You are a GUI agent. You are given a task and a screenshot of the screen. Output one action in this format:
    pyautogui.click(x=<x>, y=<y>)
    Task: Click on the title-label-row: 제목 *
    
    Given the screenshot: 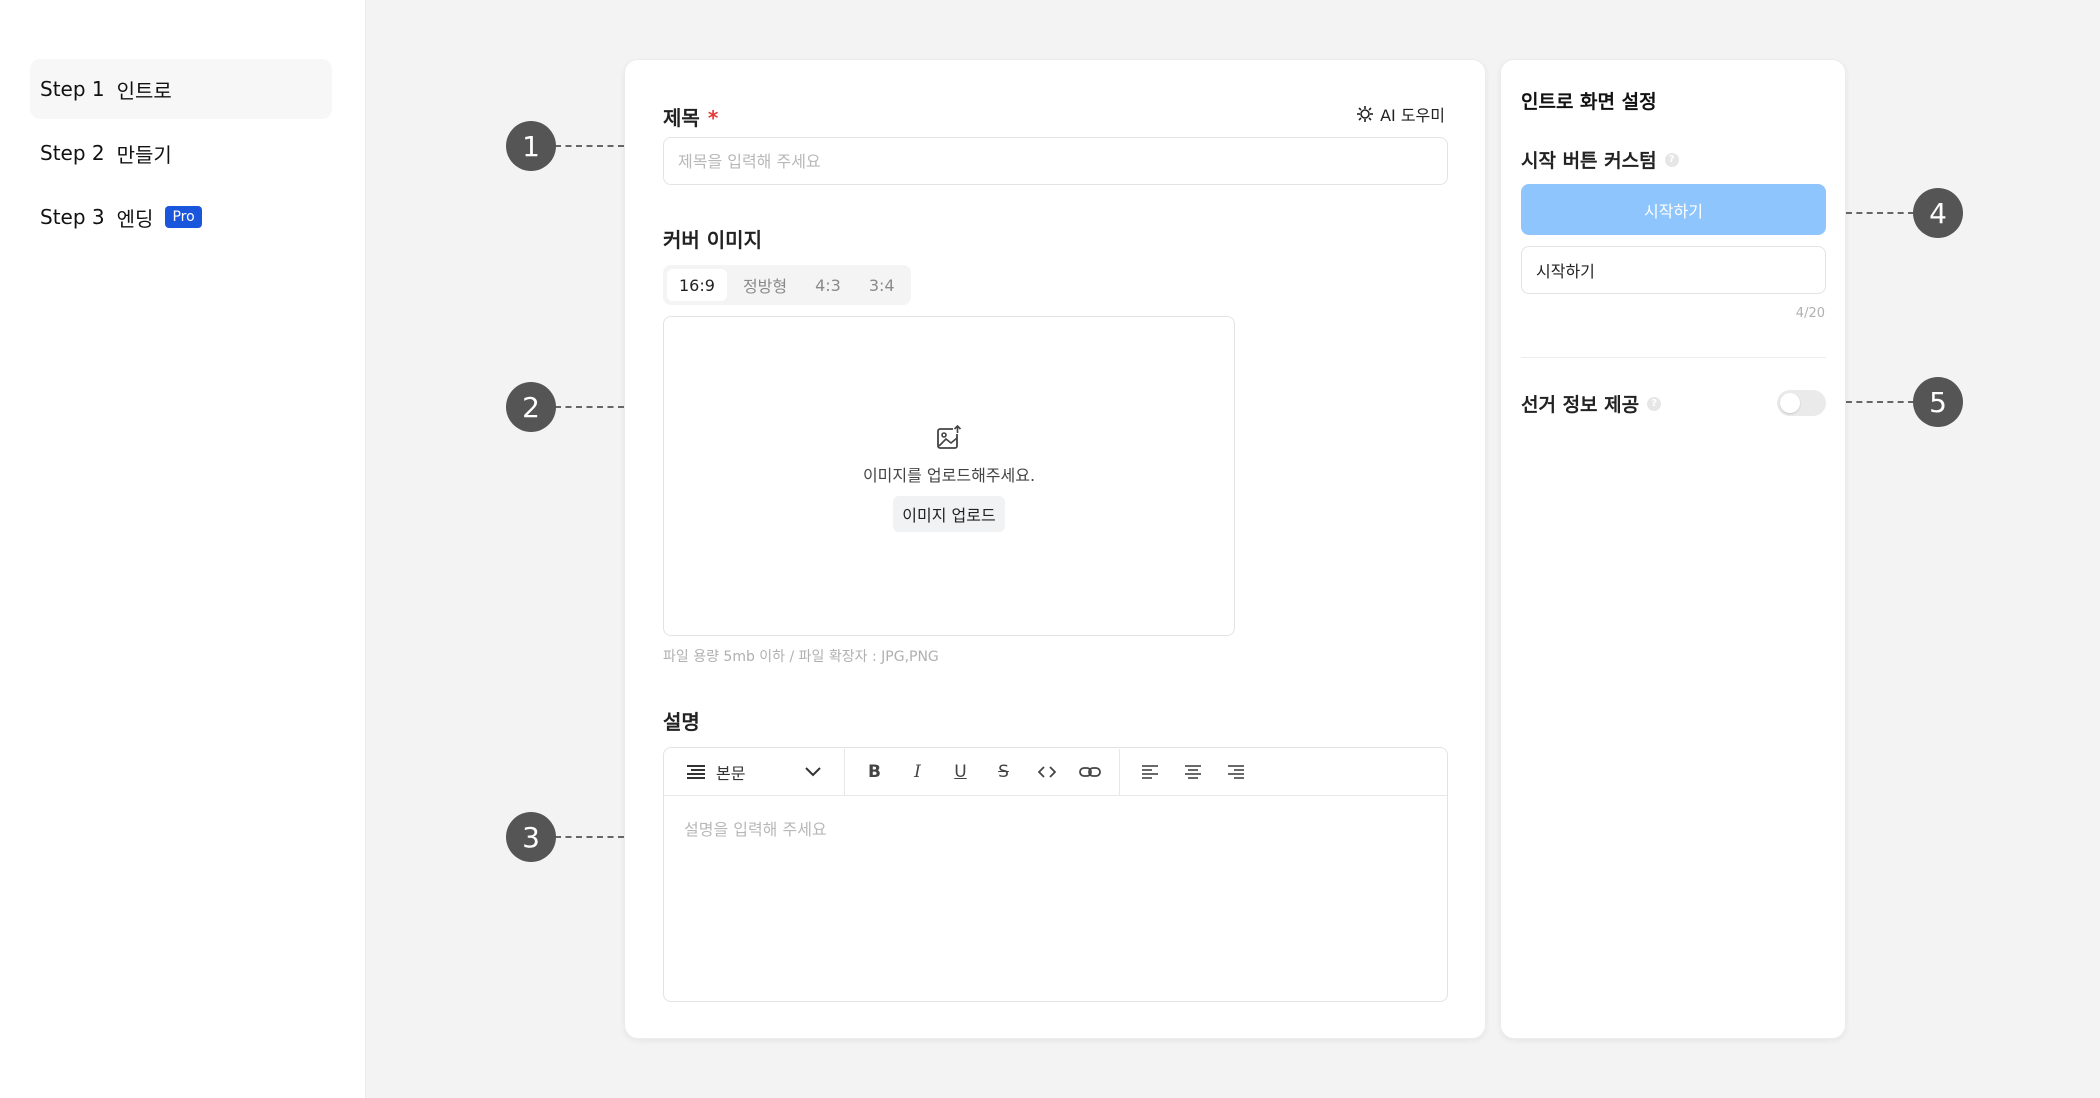 What is the action you would take?
    pyautogui.click(x=690, y=116)
    